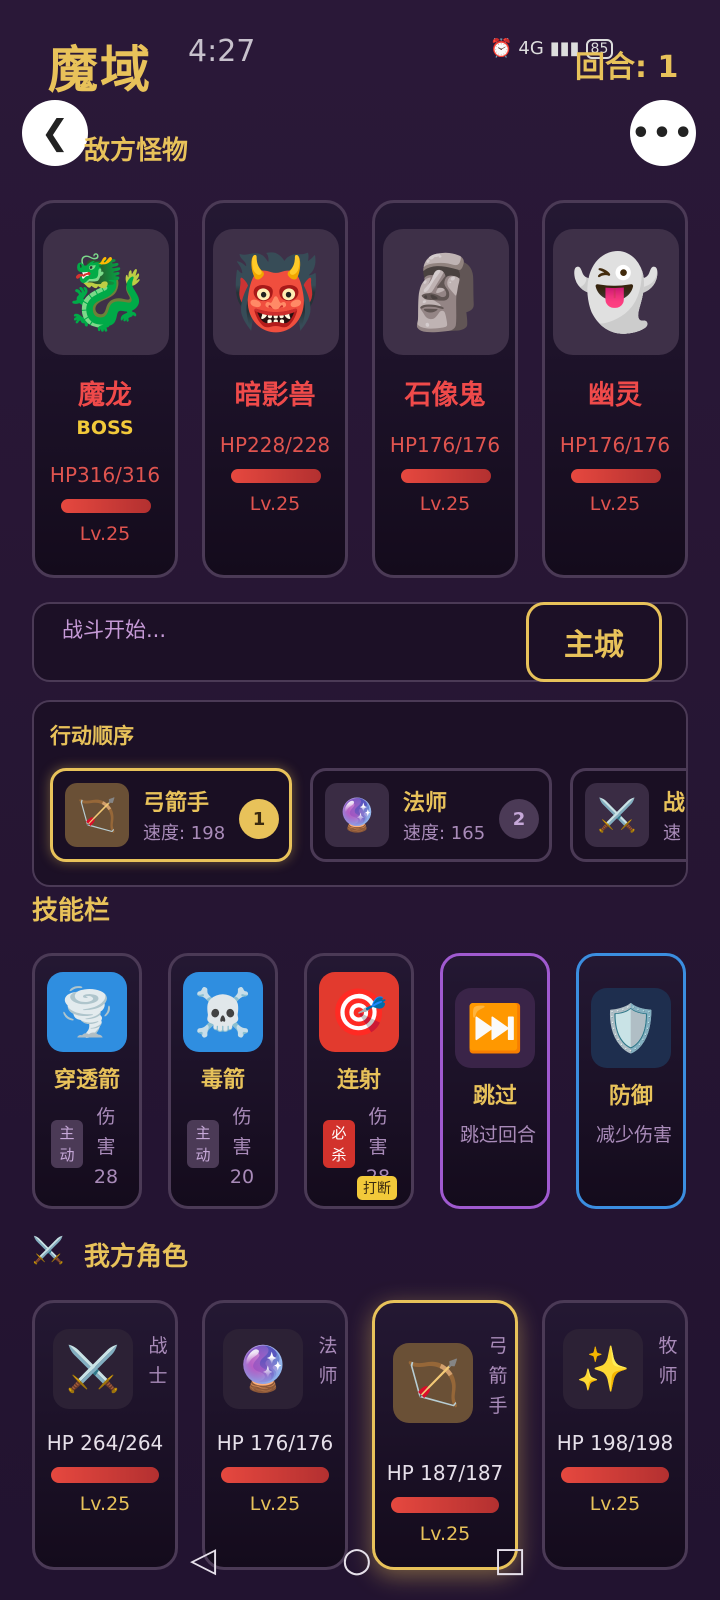 This screenshot has height=1600, width=720. I want to click on defend-button: 🛡️ 防御 减少伤害, so click(631, 1081).